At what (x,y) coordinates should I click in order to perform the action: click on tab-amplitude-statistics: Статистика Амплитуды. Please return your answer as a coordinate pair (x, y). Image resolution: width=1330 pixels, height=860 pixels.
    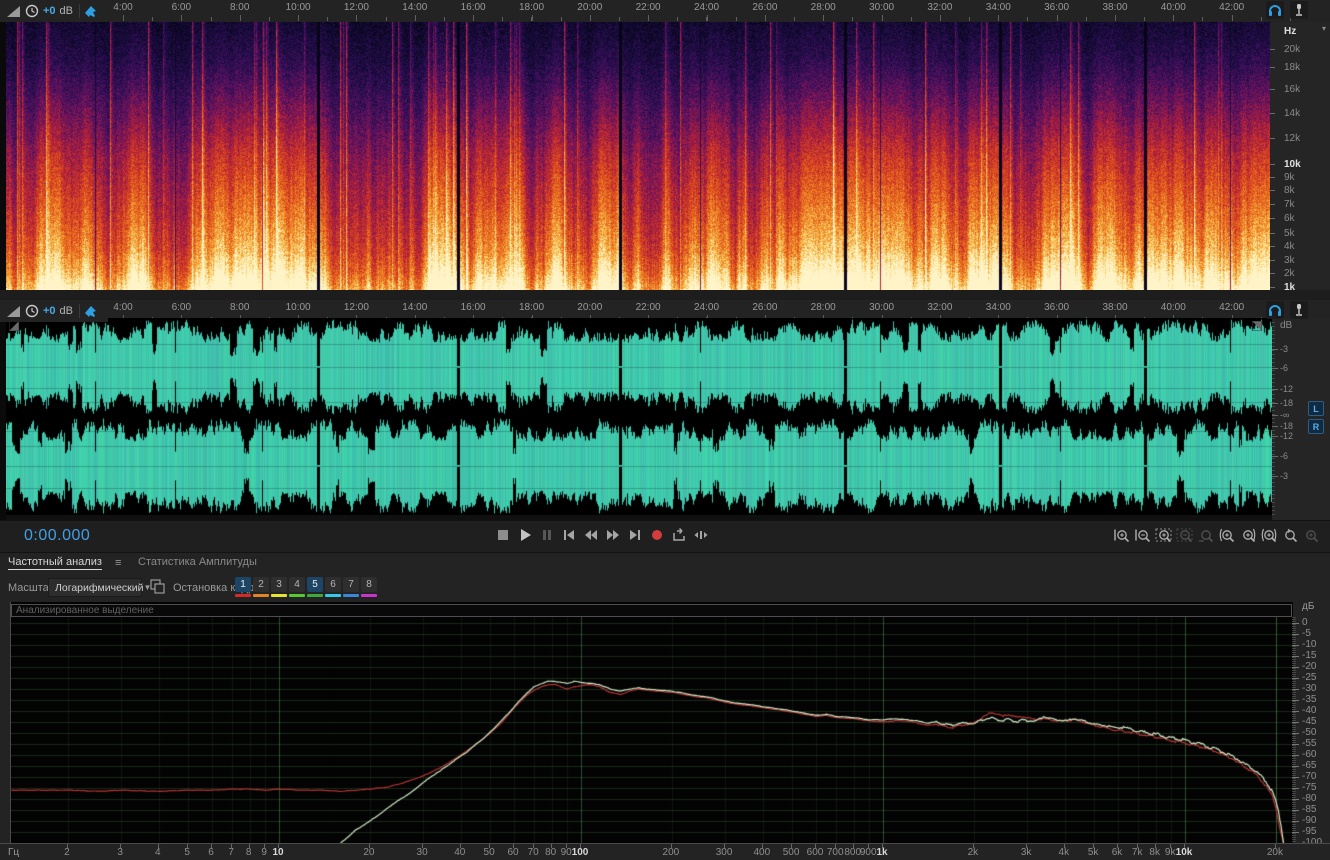
    Looking at the image, I should click on (197, 562).